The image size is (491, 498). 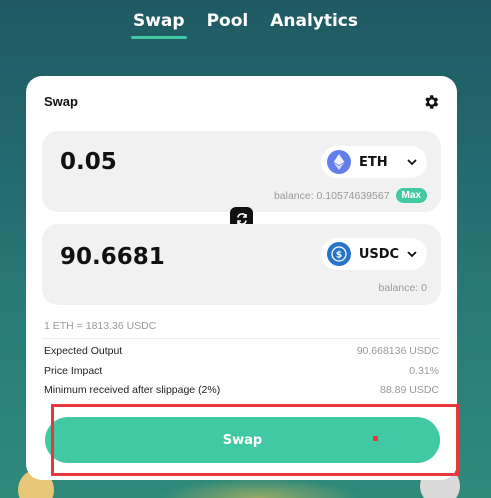 I want to click on exchange-rate: 1 ETH = 1813.36 USDC, so click(x=100, y=326).